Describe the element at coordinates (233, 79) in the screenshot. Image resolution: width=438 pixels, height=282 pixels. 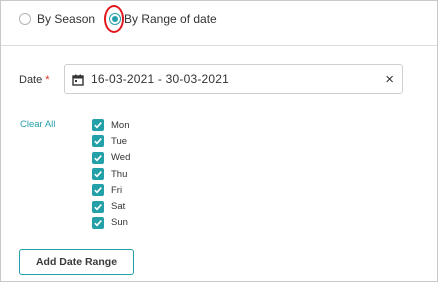
I see `date-range-input: 16-03-2021 - 30-03-2021 ×` at that location.